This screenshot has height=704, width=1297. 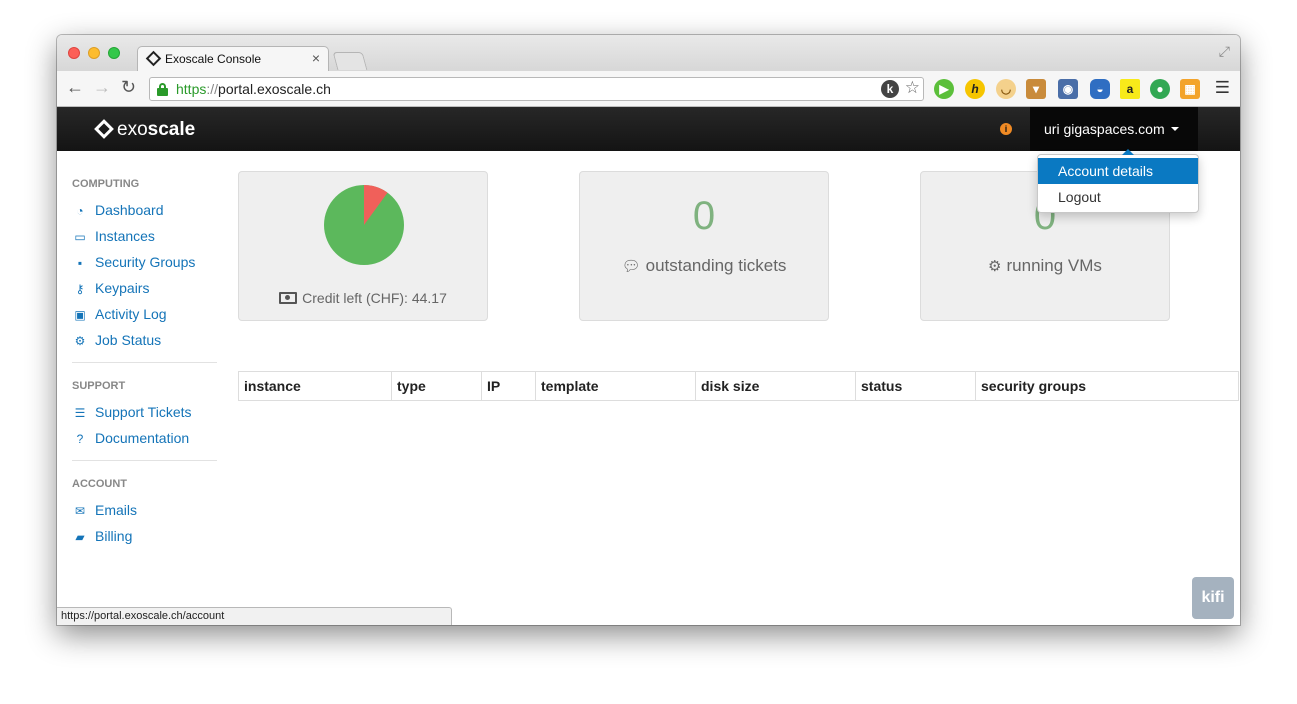 I want to click on tab-strip: Exoscale Console × ⤢, so click(x=648, y=53).